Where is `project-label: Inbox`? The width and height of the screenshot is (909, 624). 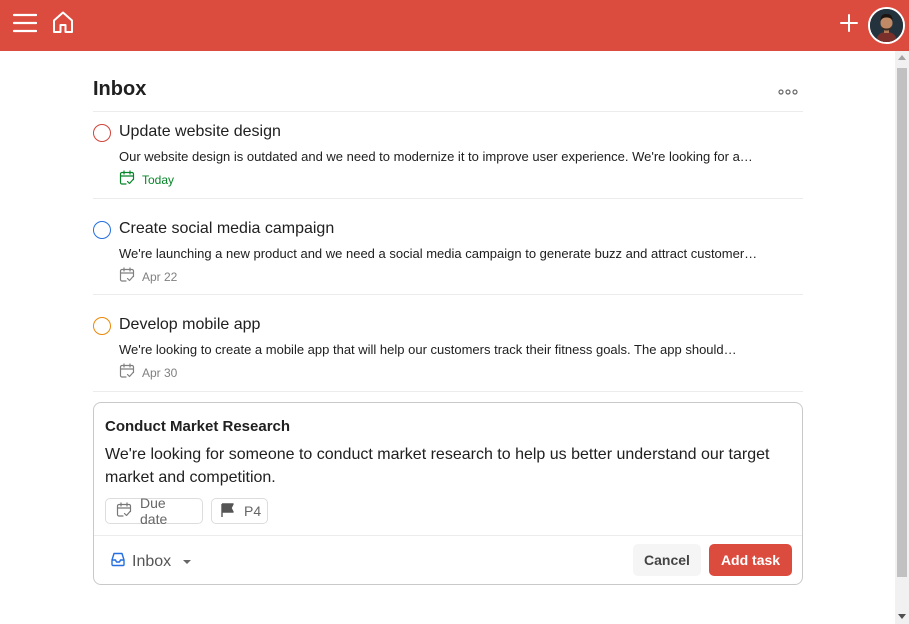
project-label: Inbox is located at coordinates (152, 561).